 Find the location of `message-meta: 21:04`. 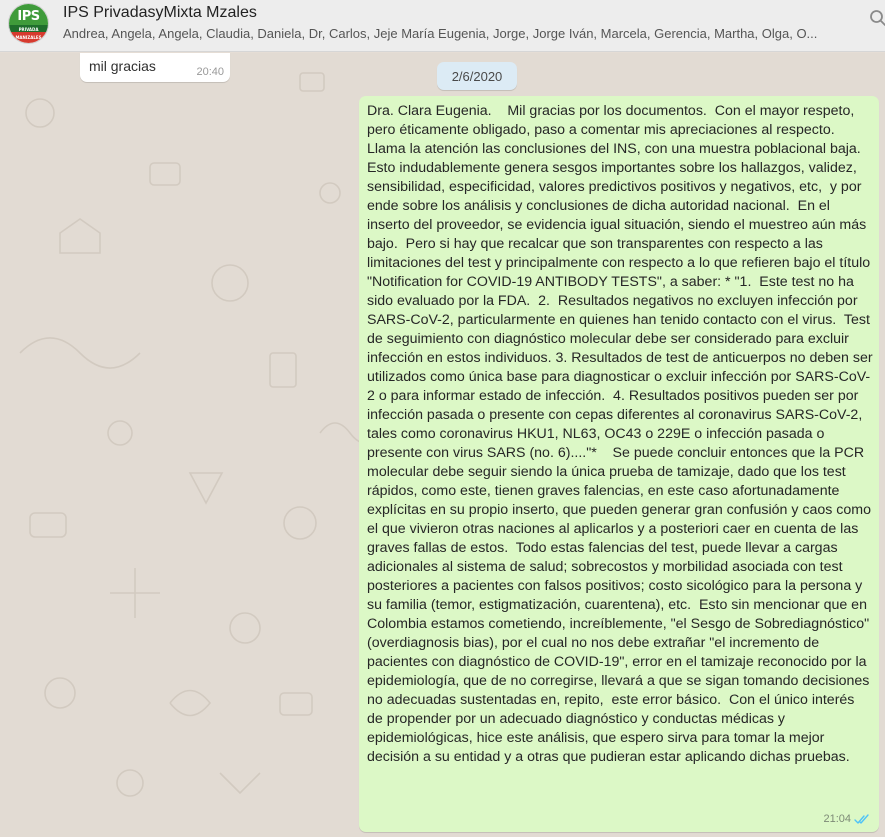

message-meta: 21:04 is located at coordinates (846, 819).